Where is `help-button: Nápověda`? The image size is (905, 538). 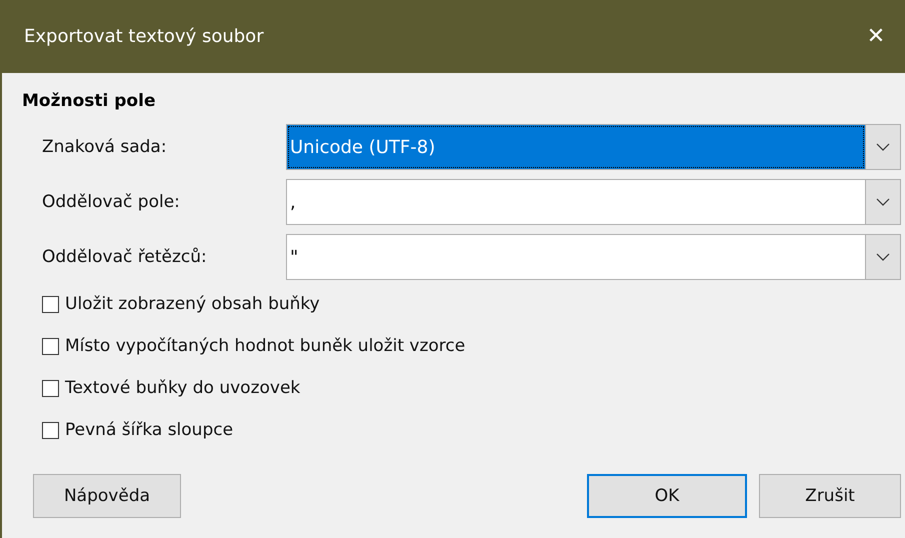
help-button: Nápověda is located at coordinates (107, 496).